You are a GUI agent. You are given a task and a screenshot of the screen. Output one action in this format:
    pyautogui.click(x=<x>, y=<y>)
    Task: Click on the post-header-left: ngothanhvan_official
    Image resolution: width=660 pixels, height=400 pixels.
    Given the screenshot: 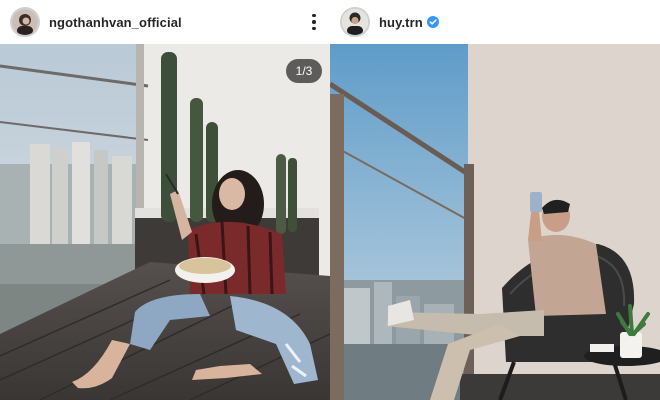 What is the action you would take?
    pyautogui.click(x=165, y=22)
    